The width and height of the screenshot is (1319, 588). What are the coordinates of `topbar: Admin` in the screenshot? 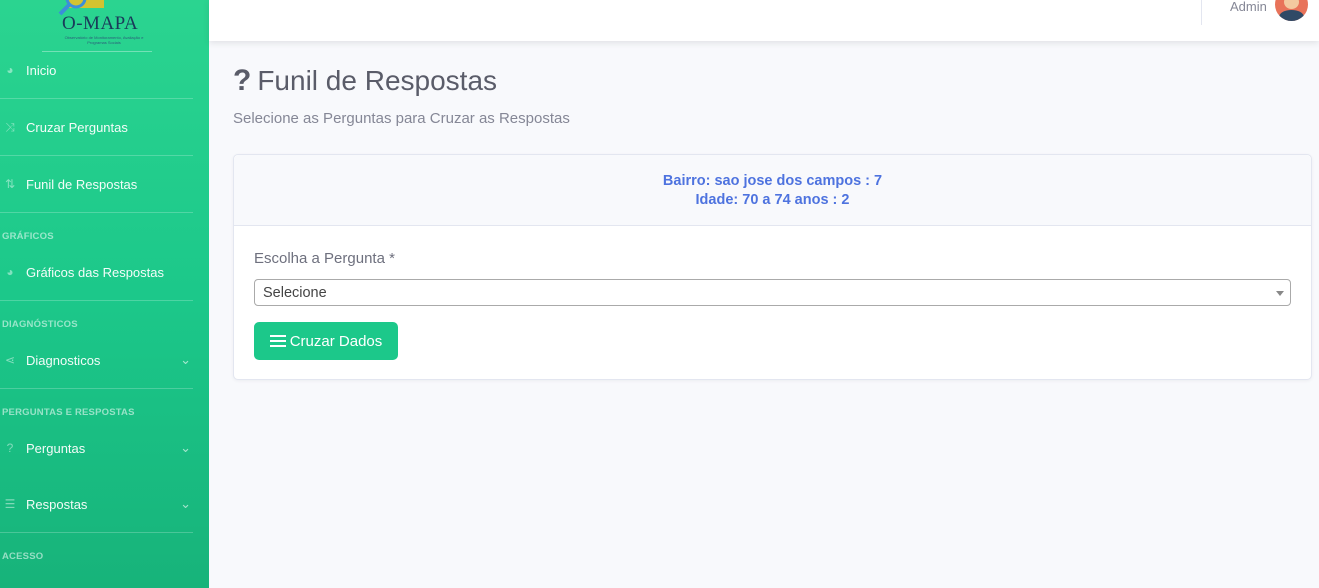 It's located at (764, 20).